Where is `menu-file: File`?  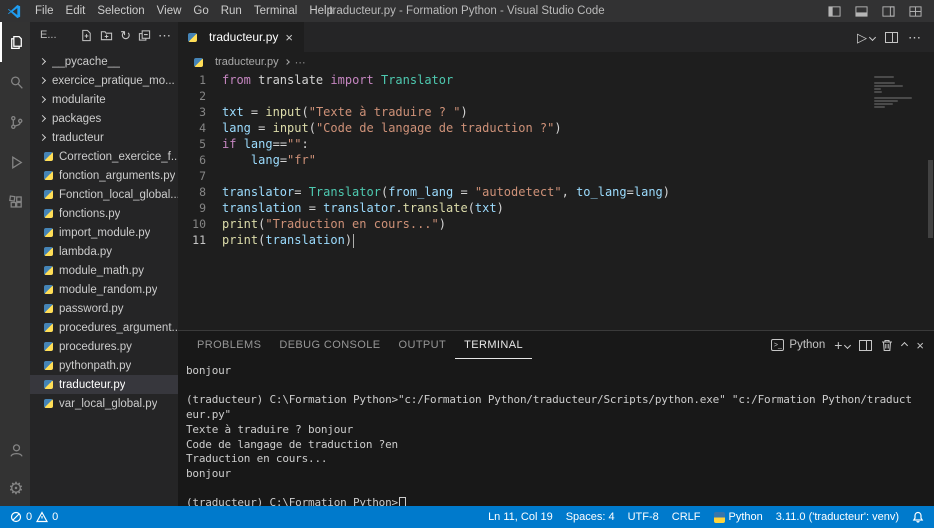 menu-file: File is located at coordinates (44, 11).